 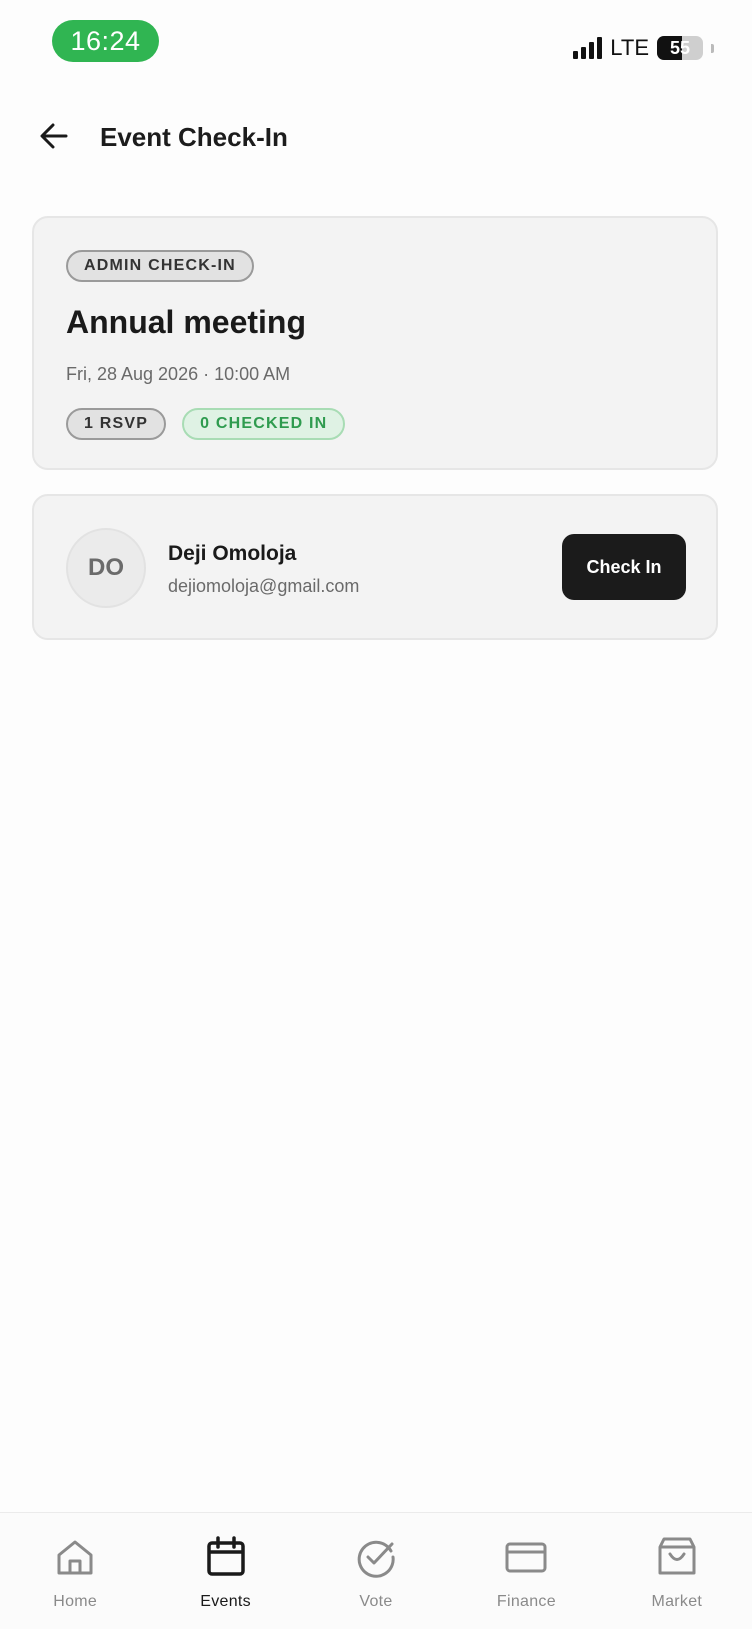 What do you see at coordinates (677, 1601) in the screenshot?
I see `nav-label-market: Market` at bounding box center [677, 1601].